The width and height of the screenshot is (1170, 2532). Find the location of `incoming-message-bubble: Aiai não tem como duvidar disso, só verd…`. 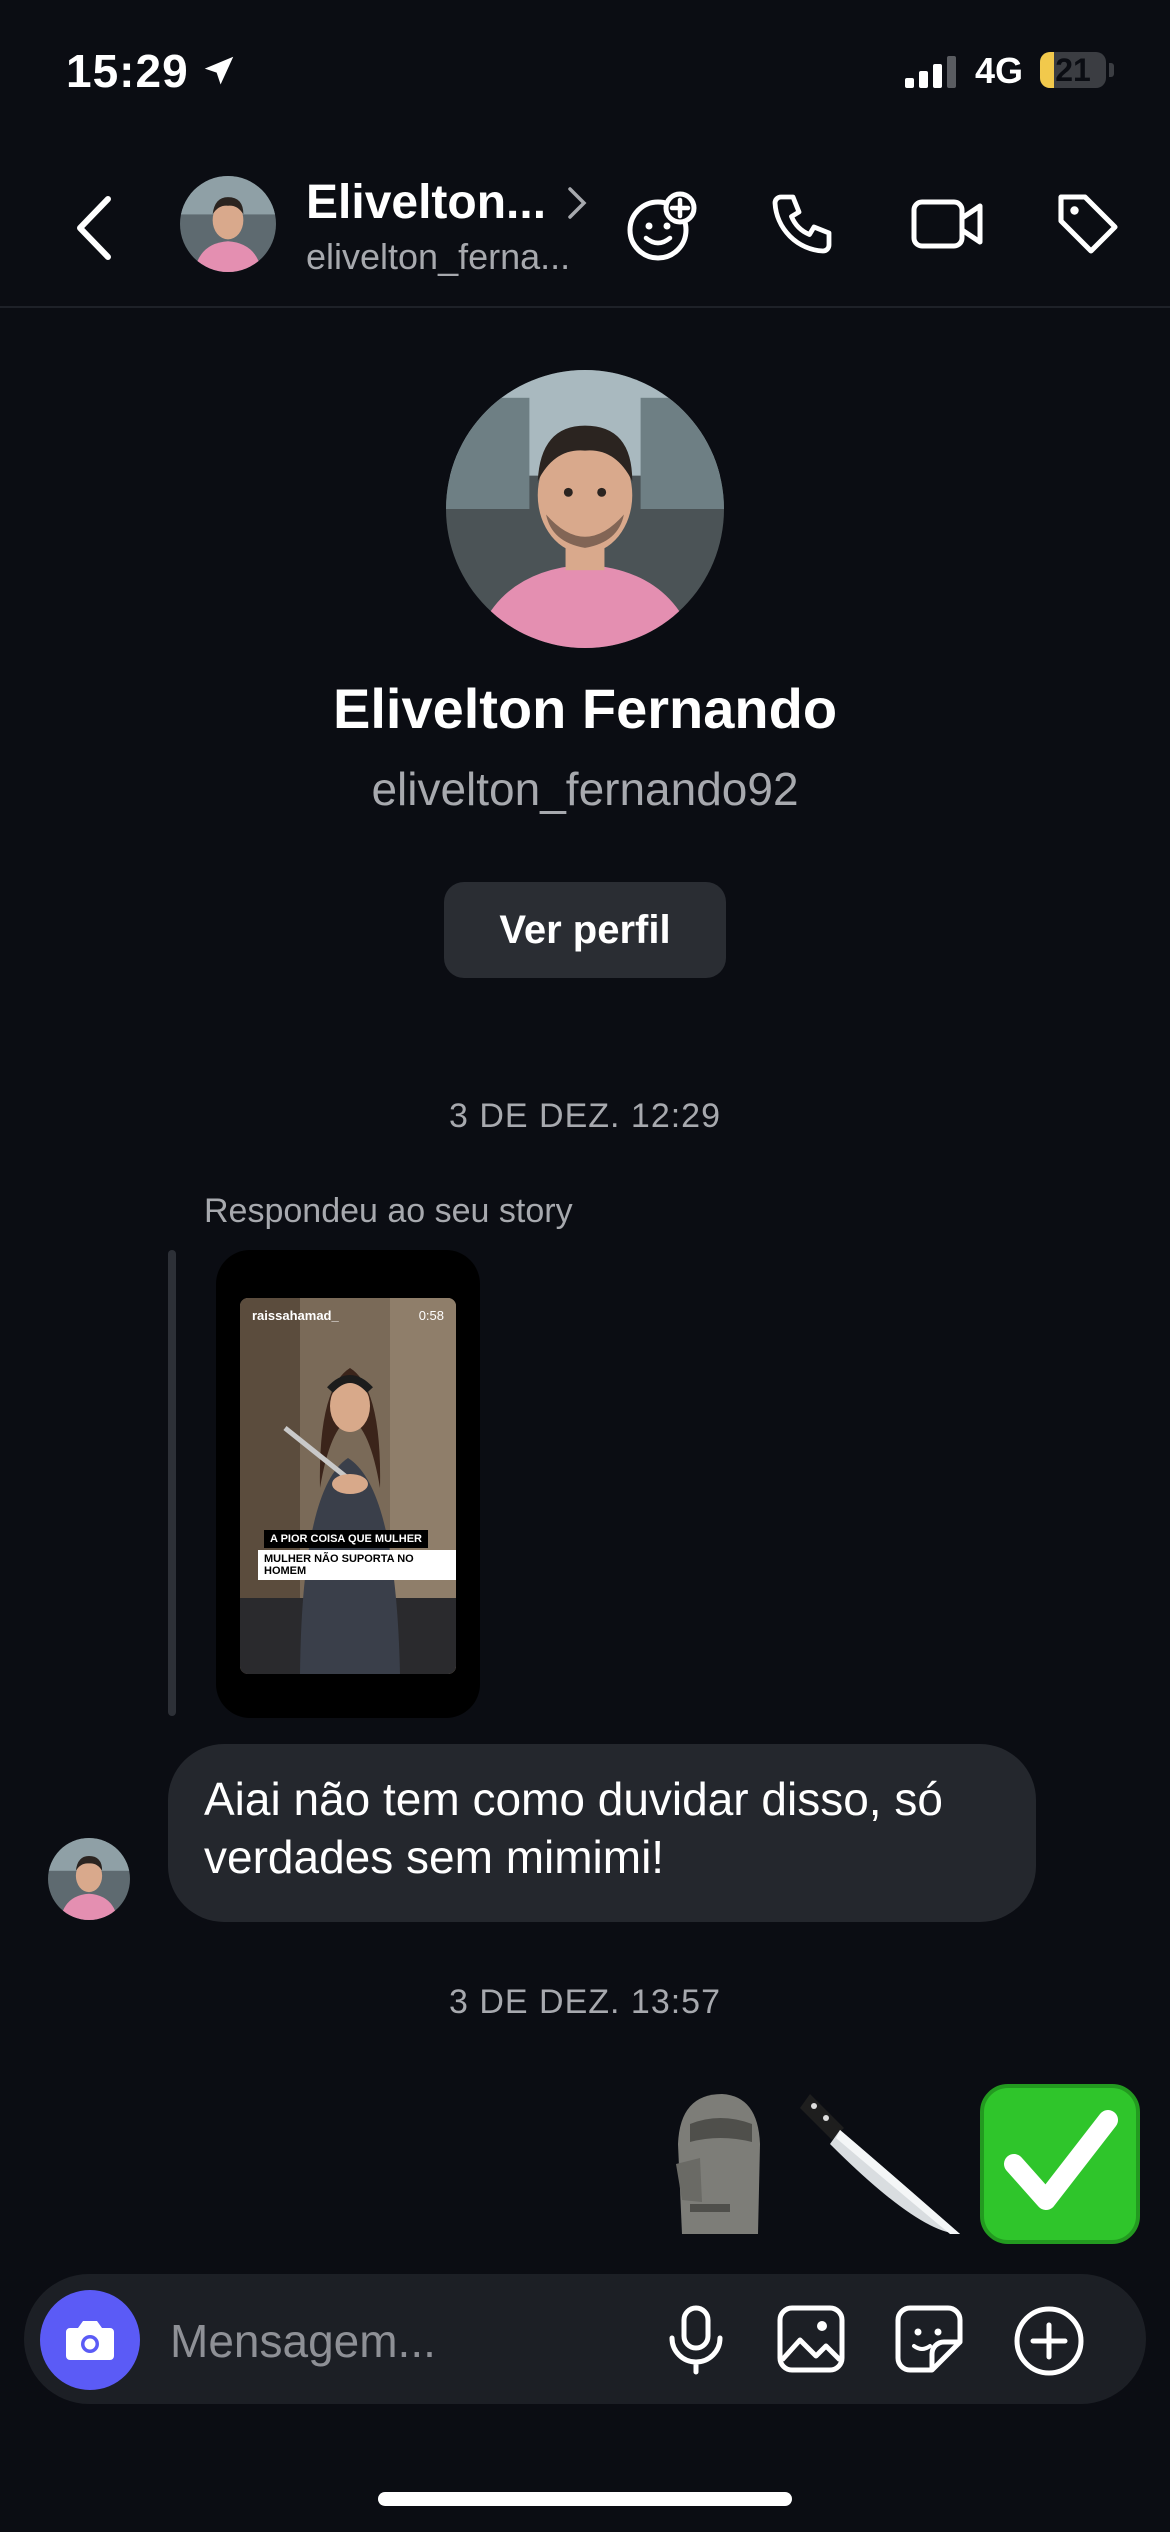

incoming-message-bubble: Aiai não tem como duvidar disso, só verd… is located at coordinates (602, 1833).